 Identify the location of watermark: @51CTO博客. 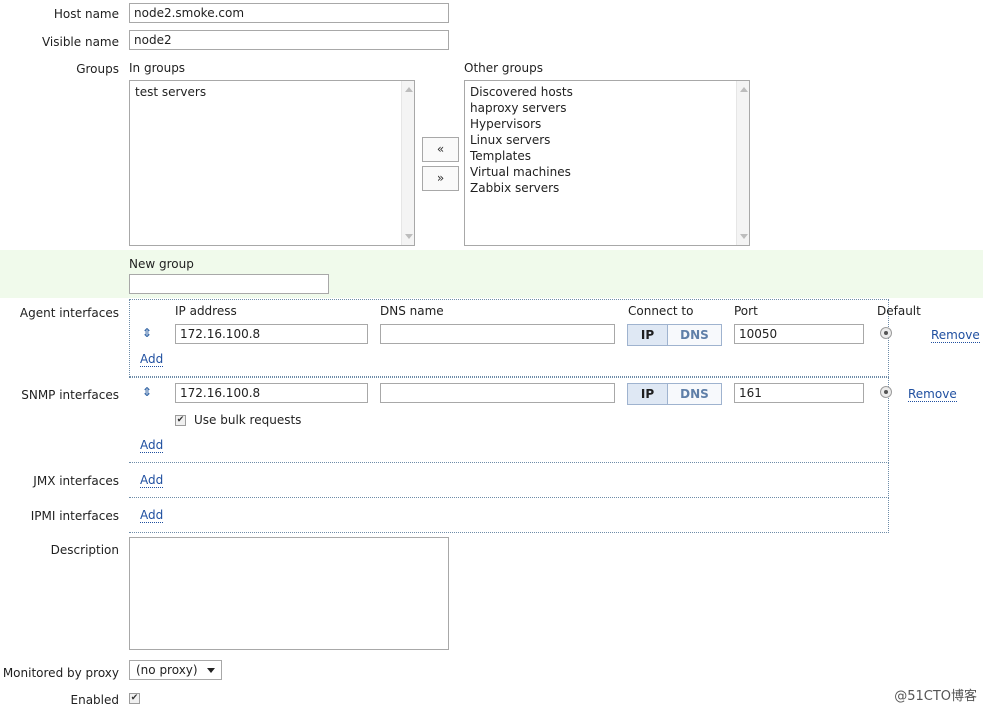
(935, 696).